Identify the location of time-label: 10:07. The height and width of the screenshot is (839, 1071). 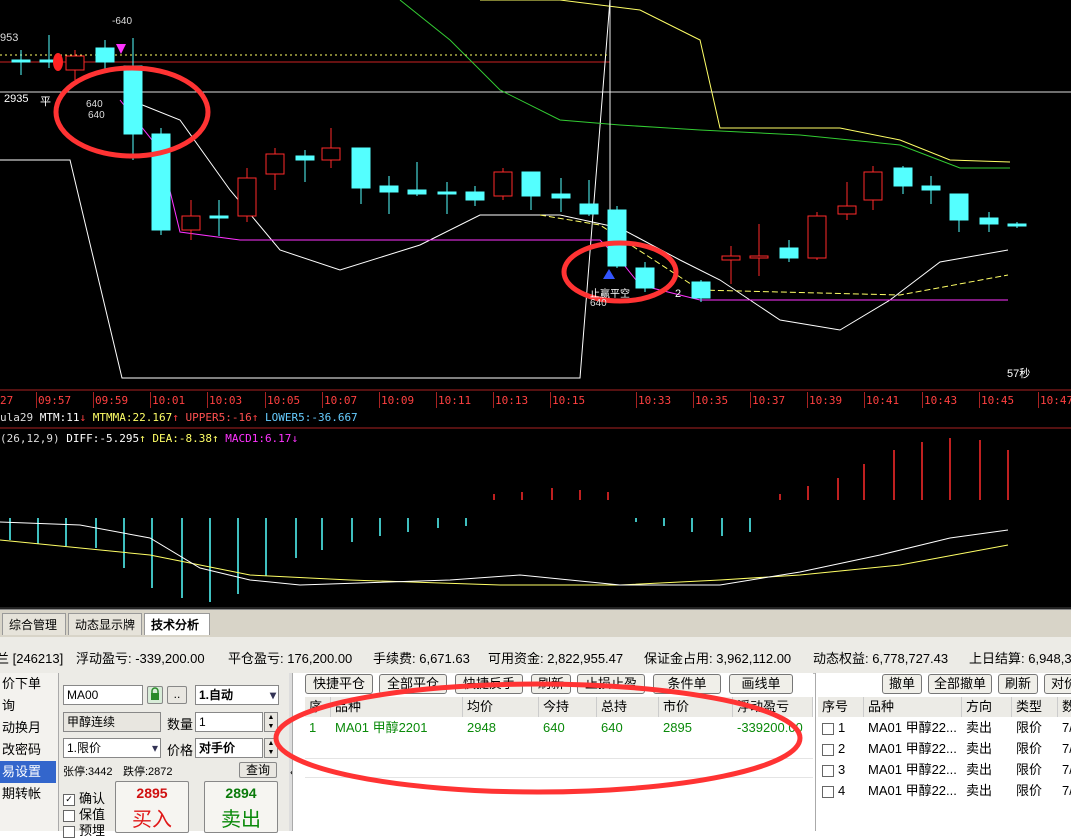
(341, 400).